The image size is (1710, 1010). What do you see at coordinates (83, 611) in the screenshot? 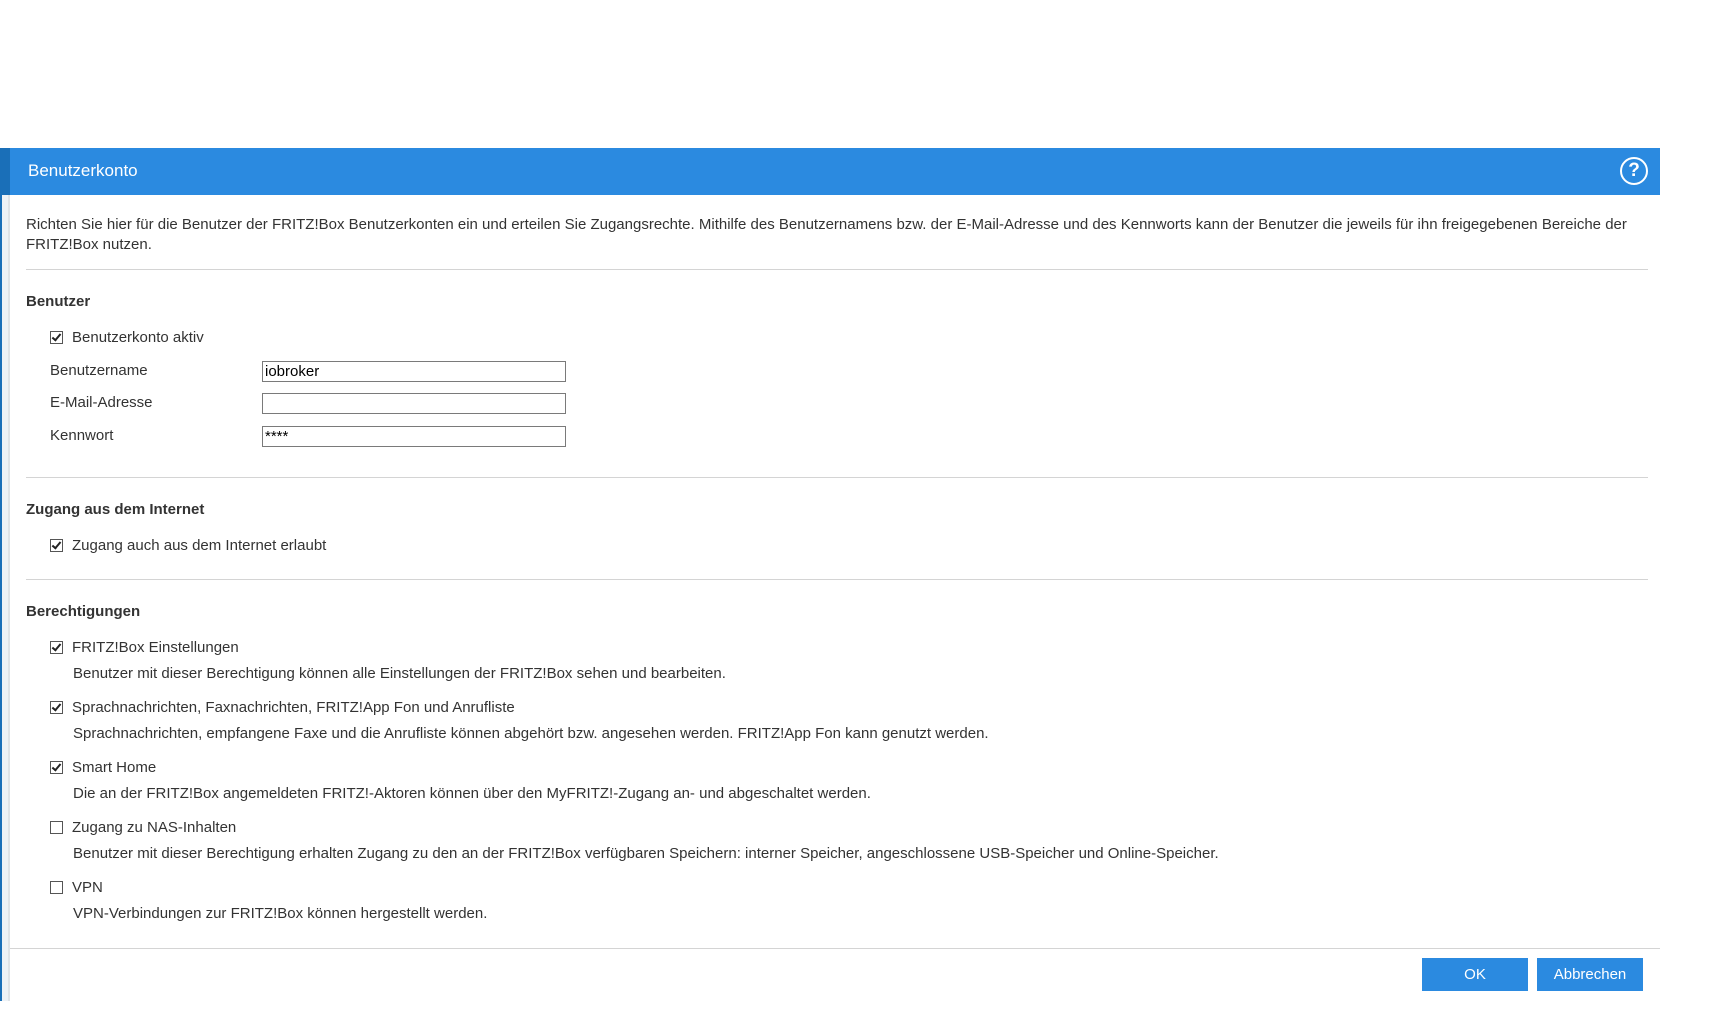
I see `section-title-permissions: Berechtigungen` at bounding box center [83, 611].